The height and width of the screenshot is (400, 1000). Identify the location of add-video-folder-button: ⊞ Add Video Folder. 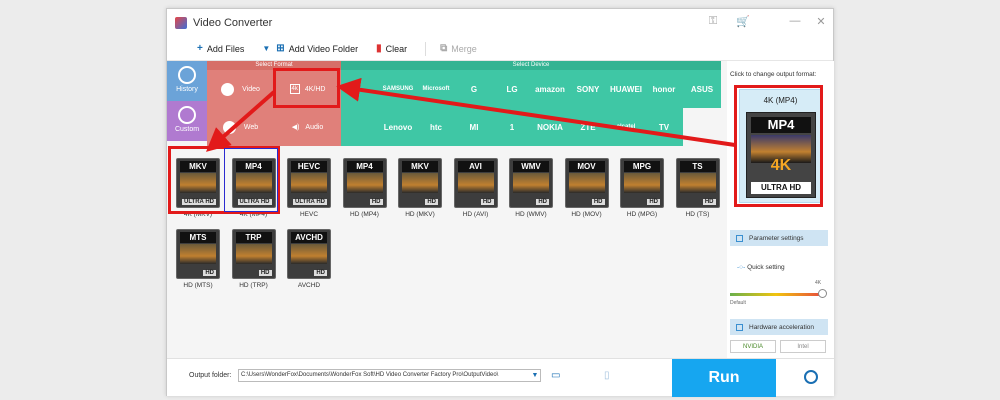
(317, 48).